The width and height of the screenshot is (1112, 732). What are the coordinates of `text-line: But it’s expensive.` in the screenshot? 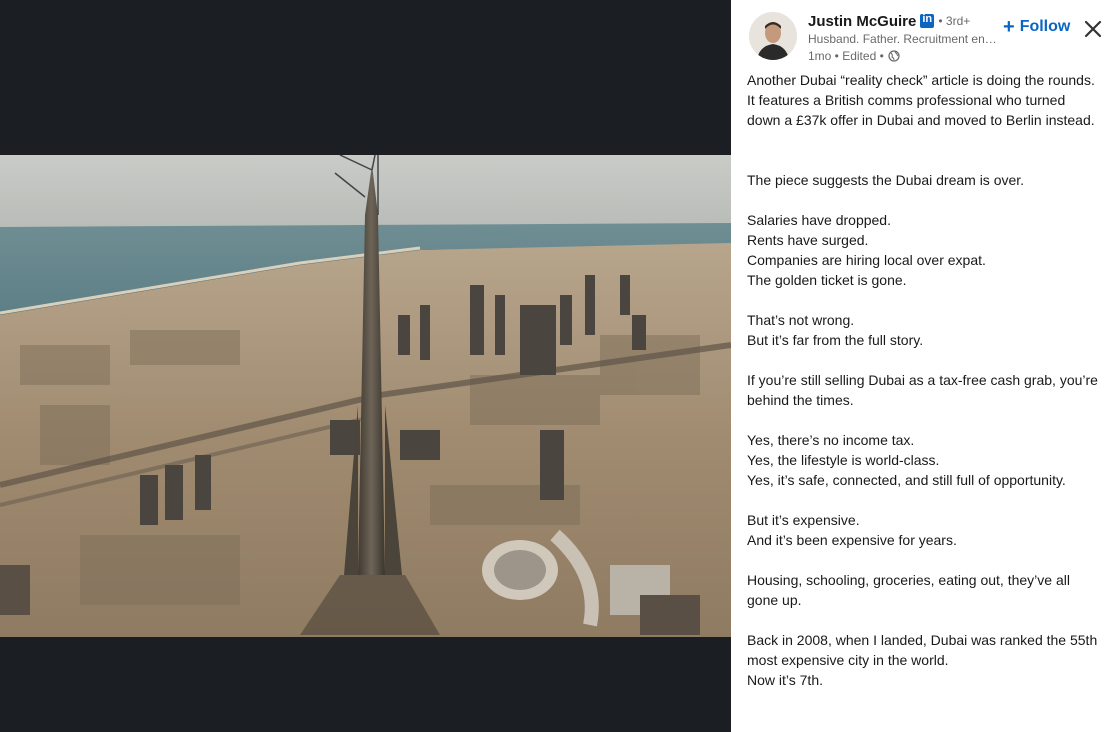 It's located at (803, 520).